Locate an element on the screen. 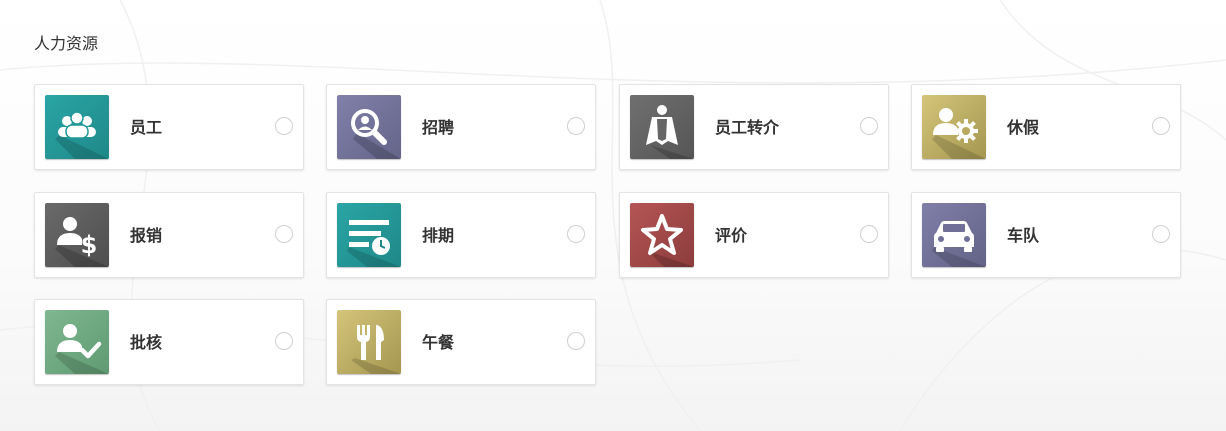  superhero-cape-icon is located at coordinates (662, 127).